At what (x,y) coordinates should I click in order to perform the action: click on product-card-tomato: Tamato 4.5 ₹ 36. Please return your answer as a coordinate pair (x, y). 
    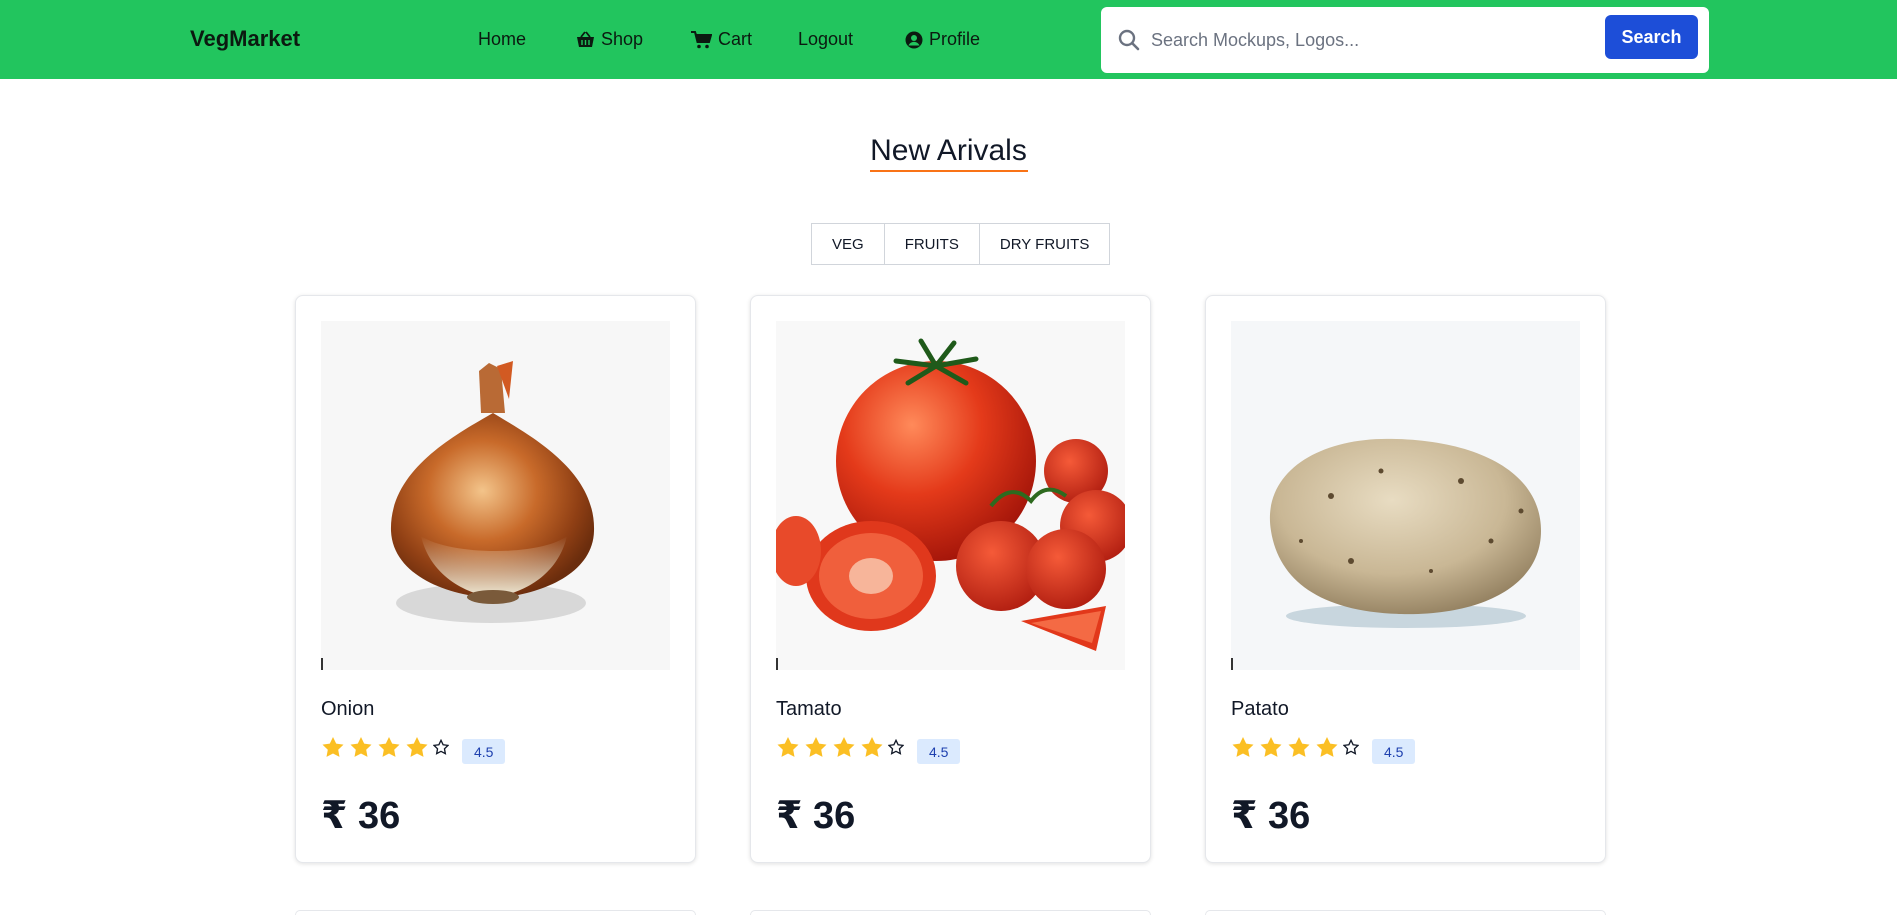
    Looking at the image, I should click on (950, 579).